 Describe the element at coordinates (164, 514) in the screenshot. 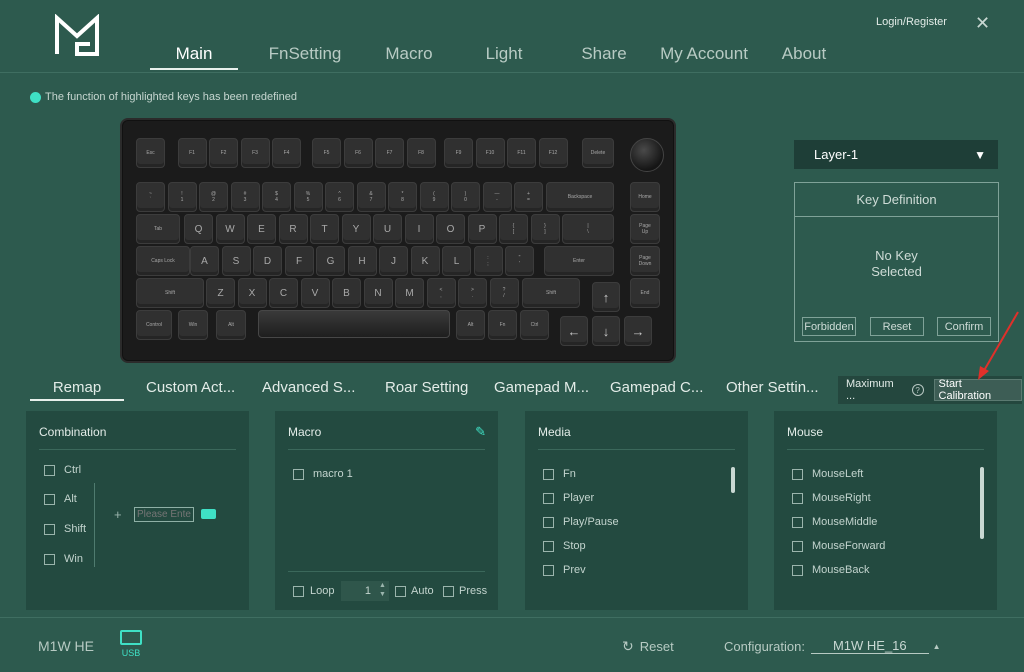

I see `key-combination-input` at that location.